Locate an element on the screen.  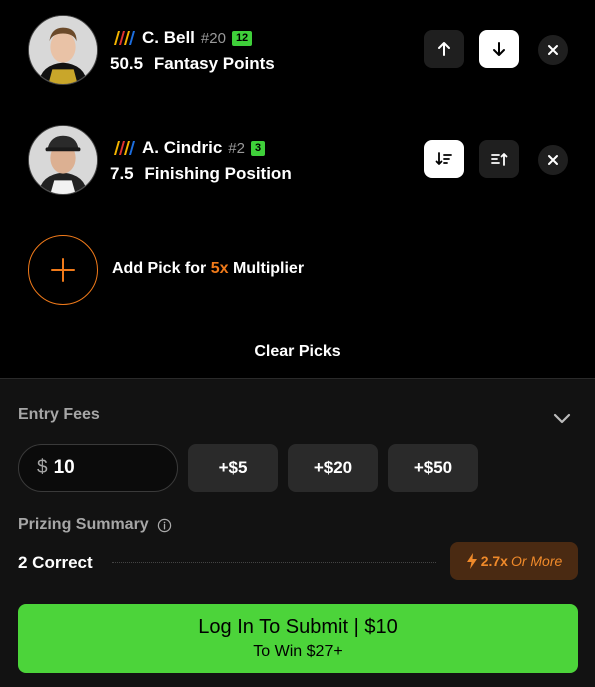
worse-finish-button is located at coordinates (499, 159).